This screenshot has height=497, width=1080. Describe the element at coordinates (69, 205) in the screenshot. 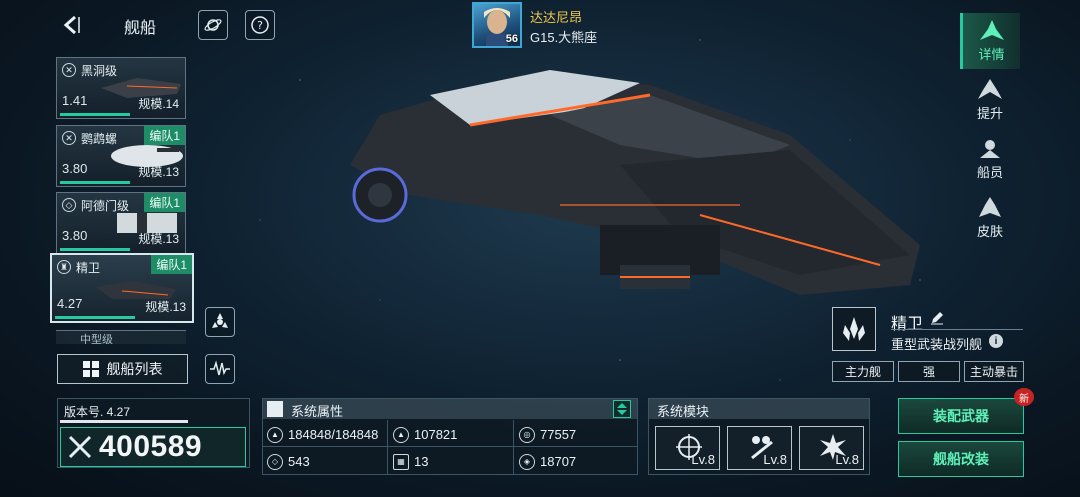

I see `ship-class-icon: ◇` at that location.